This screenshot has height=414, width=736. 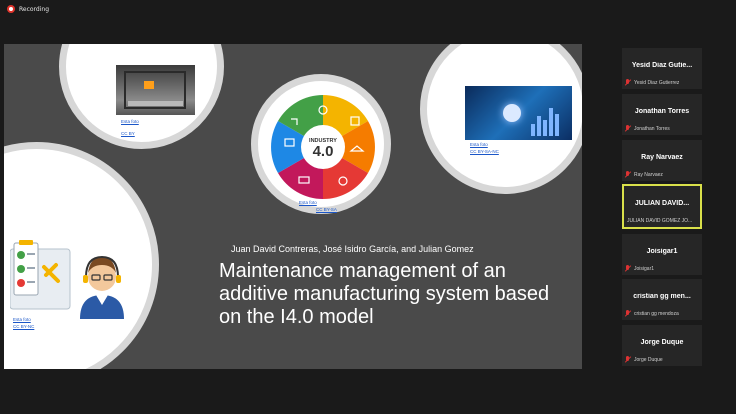 I want to click on participant-label: Ray Narvaez, so click(x=644, y=174).